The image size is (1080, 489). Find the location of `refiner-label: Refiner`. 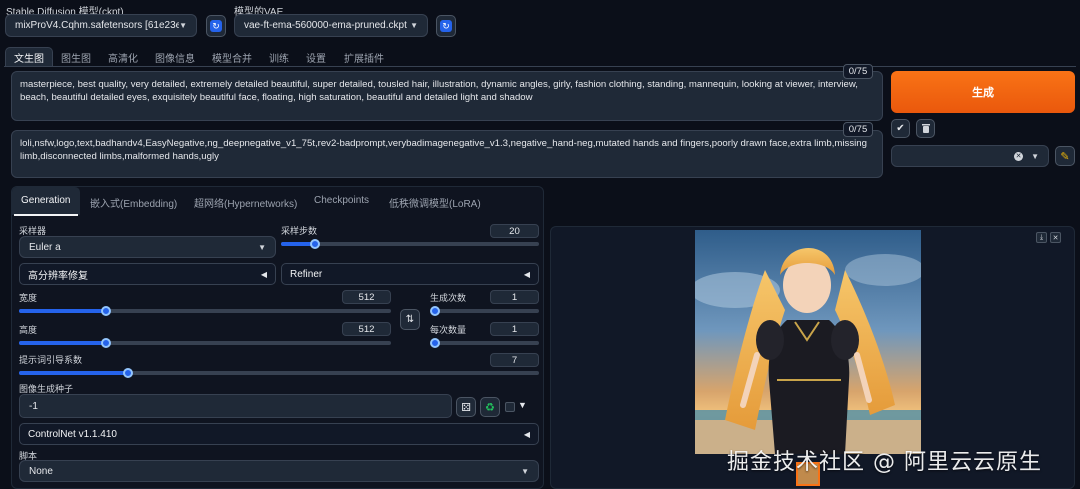

refiner-label: Refiner is located at coordinates (306, 274).